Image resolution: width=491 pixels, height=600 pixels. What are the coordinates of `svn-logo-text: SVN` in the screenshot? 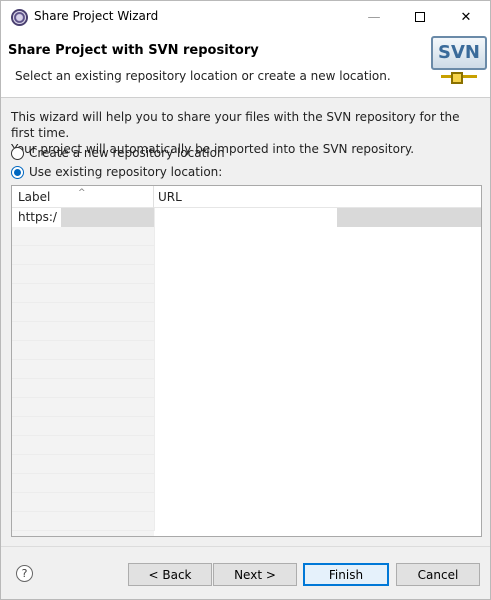 It's located at (459, 53).